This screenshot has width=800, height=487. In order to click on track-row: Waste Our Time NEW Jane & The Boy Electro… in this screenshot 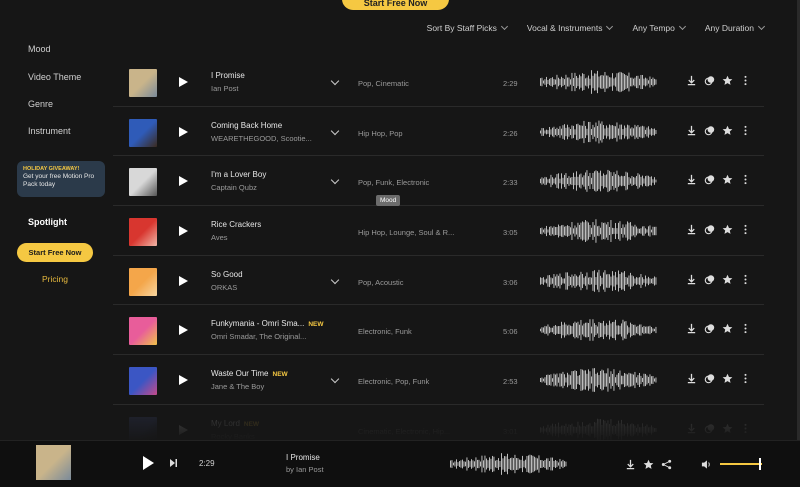, I will do `click(438, 380)`.